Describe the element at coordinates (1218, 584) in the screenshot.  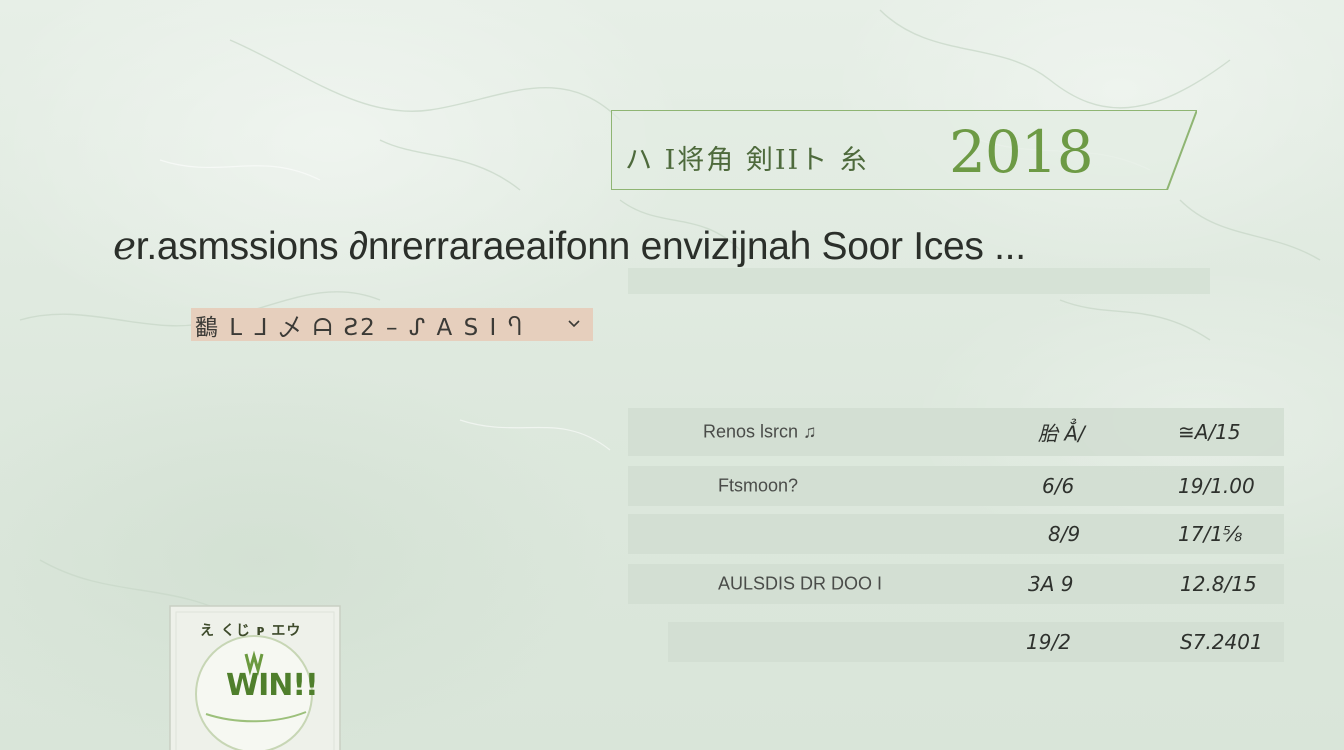
I see `row-col2: 12.8/15` at that location.